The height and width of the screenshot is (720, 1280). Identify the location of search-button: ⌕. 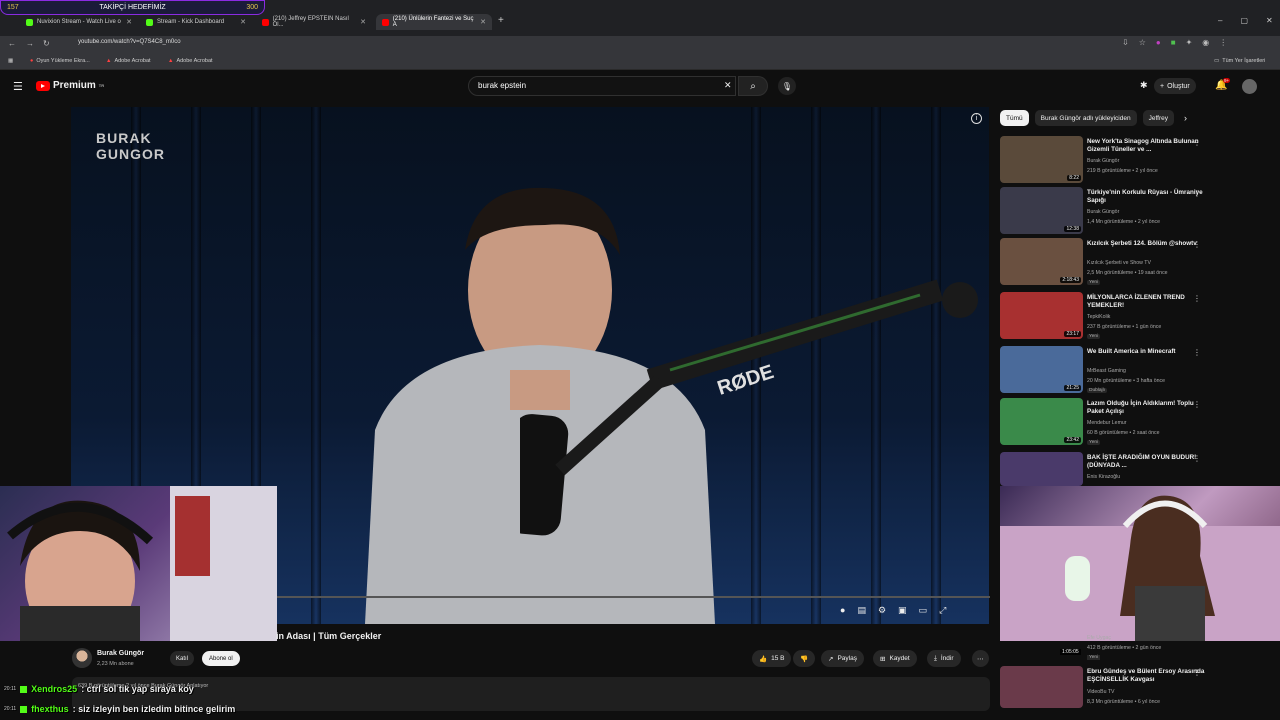
(753, 86).